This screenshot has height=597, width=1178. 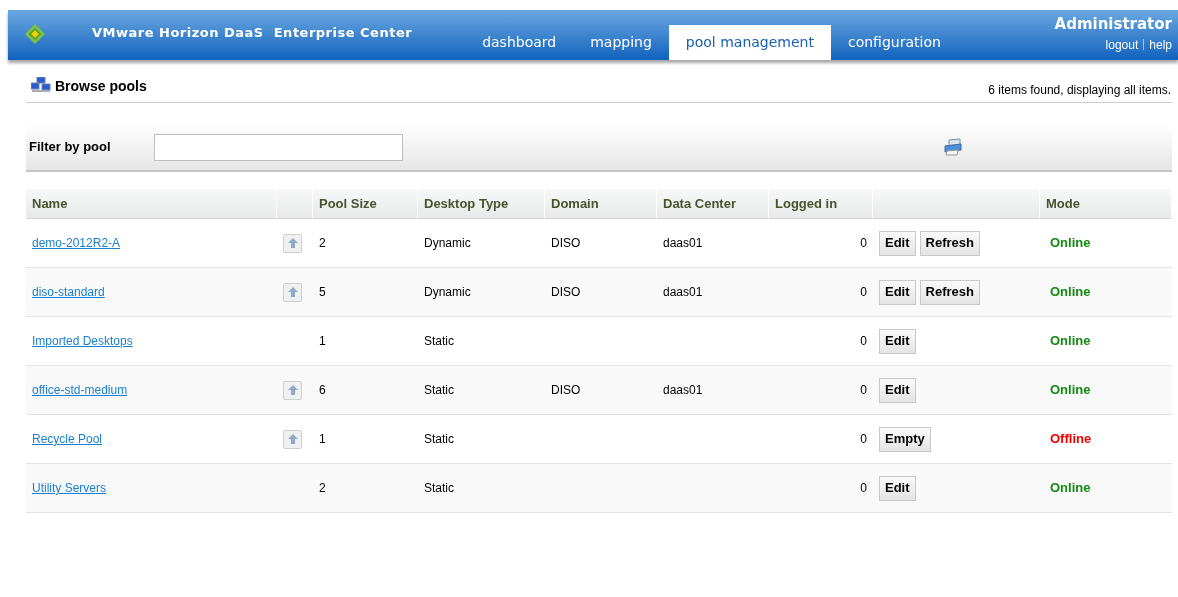 What do you see at coordinates (749, 42) in the screenshot?
I see `nav-tab: pool management` at bounding box center [749, 42].